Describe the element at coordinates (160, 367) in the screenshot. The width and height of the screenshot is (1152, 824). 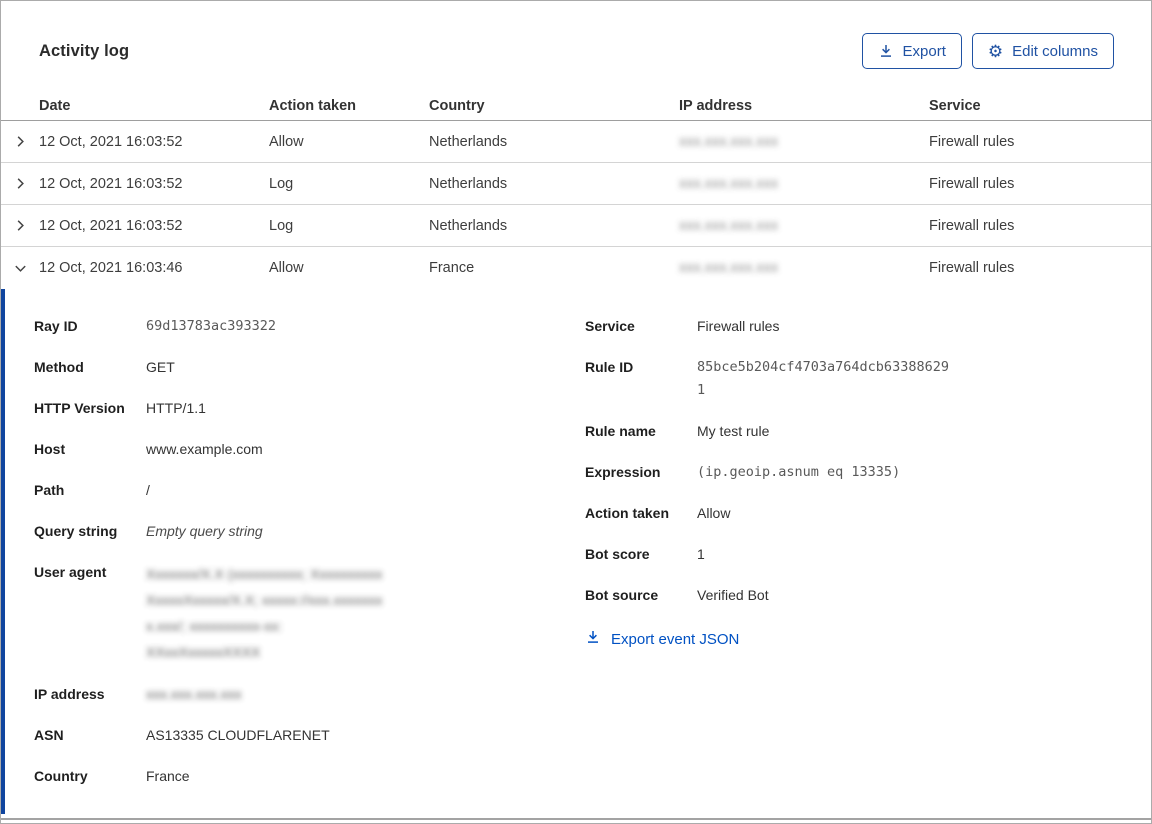
I see `detail-value: GET` at that location.